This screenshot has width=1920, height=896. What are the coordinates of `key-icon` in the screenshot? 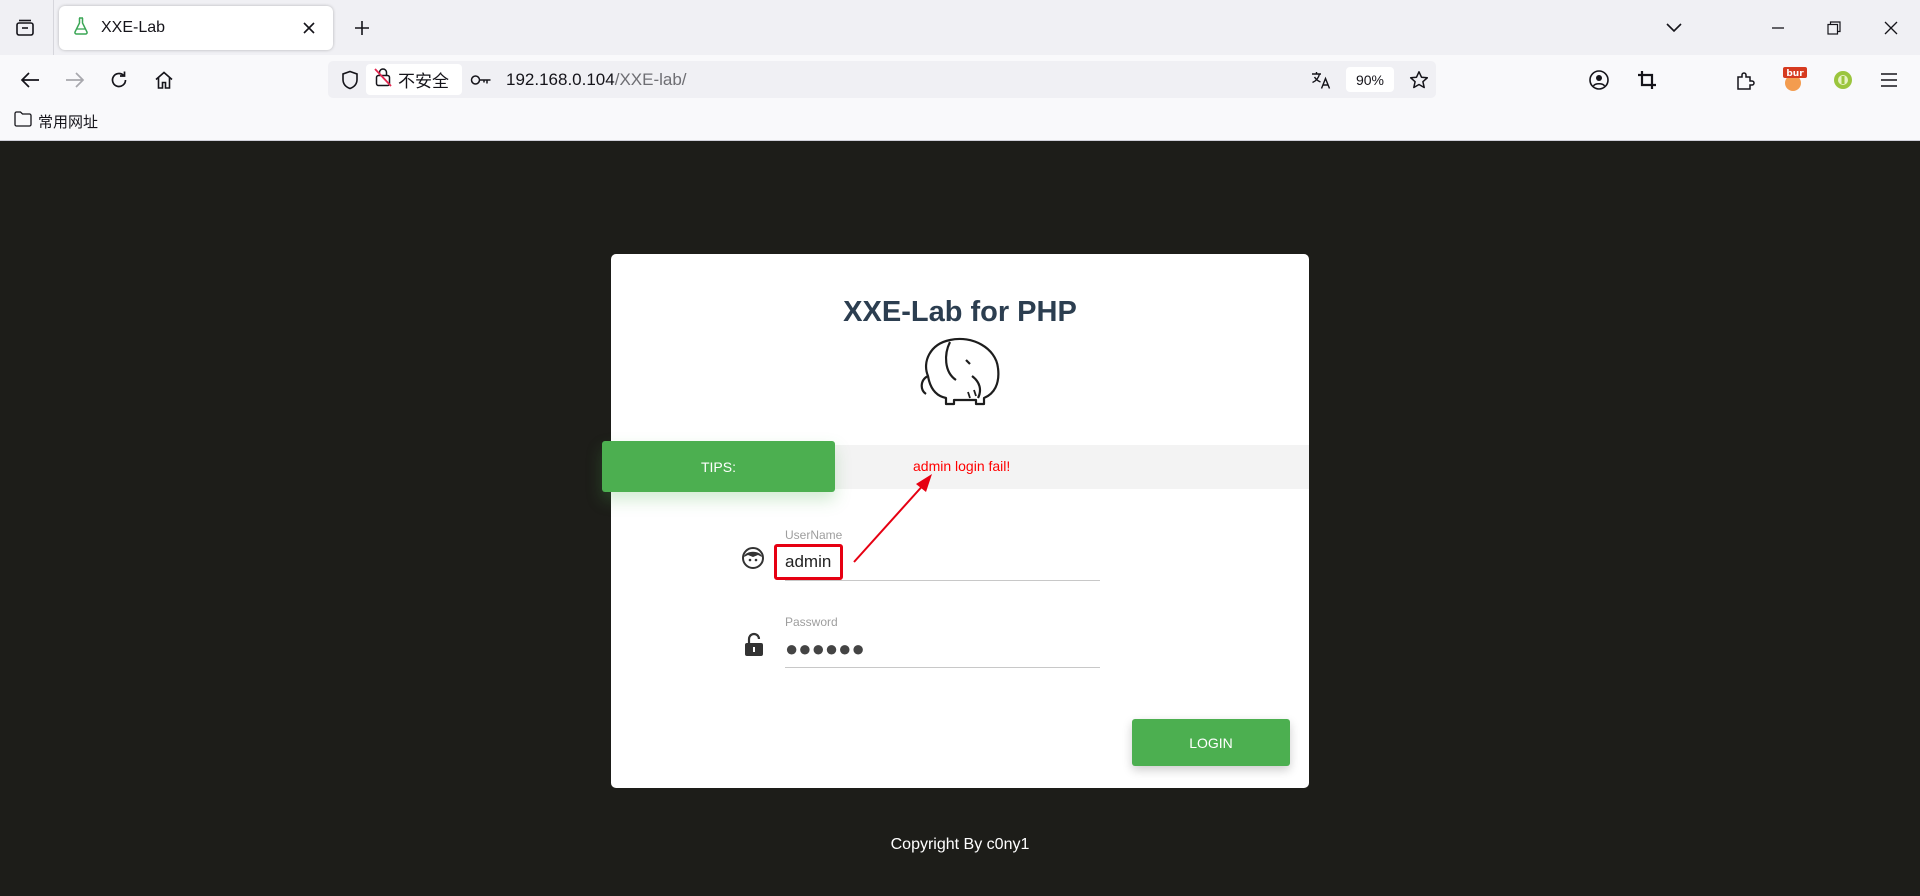 It's located at (481, 80).